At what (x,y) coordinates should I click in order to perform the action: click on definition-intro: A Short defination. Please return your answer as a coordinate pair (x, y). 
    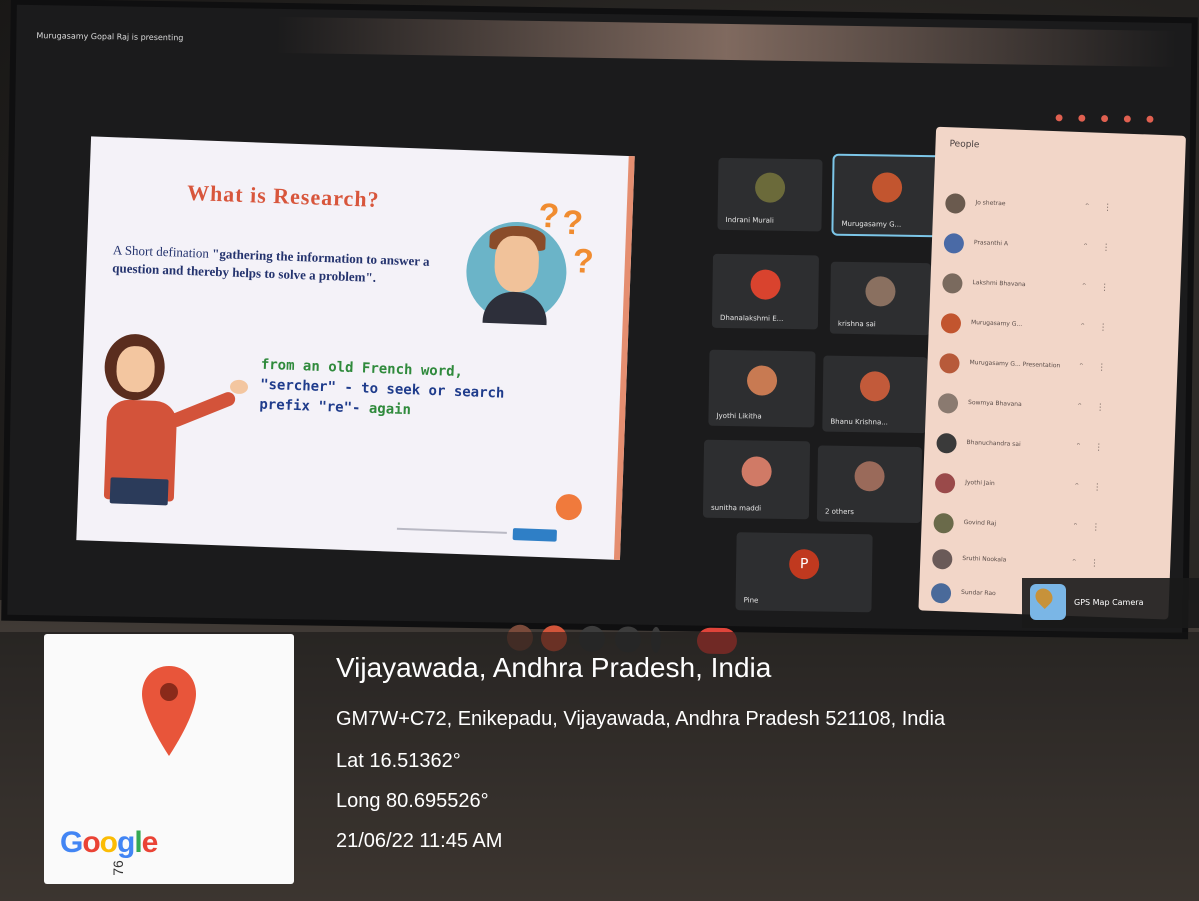
    Looking at the image, I should click on (162, 251).